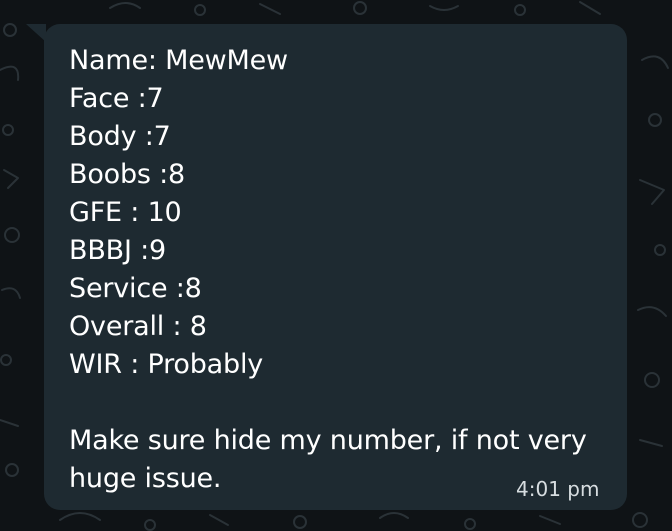 The height and width of the screenshot is (531, 672). Describe the element at coordinates (138, 326) in the screenshot. I see `message-line: Overall : 8` at that location.